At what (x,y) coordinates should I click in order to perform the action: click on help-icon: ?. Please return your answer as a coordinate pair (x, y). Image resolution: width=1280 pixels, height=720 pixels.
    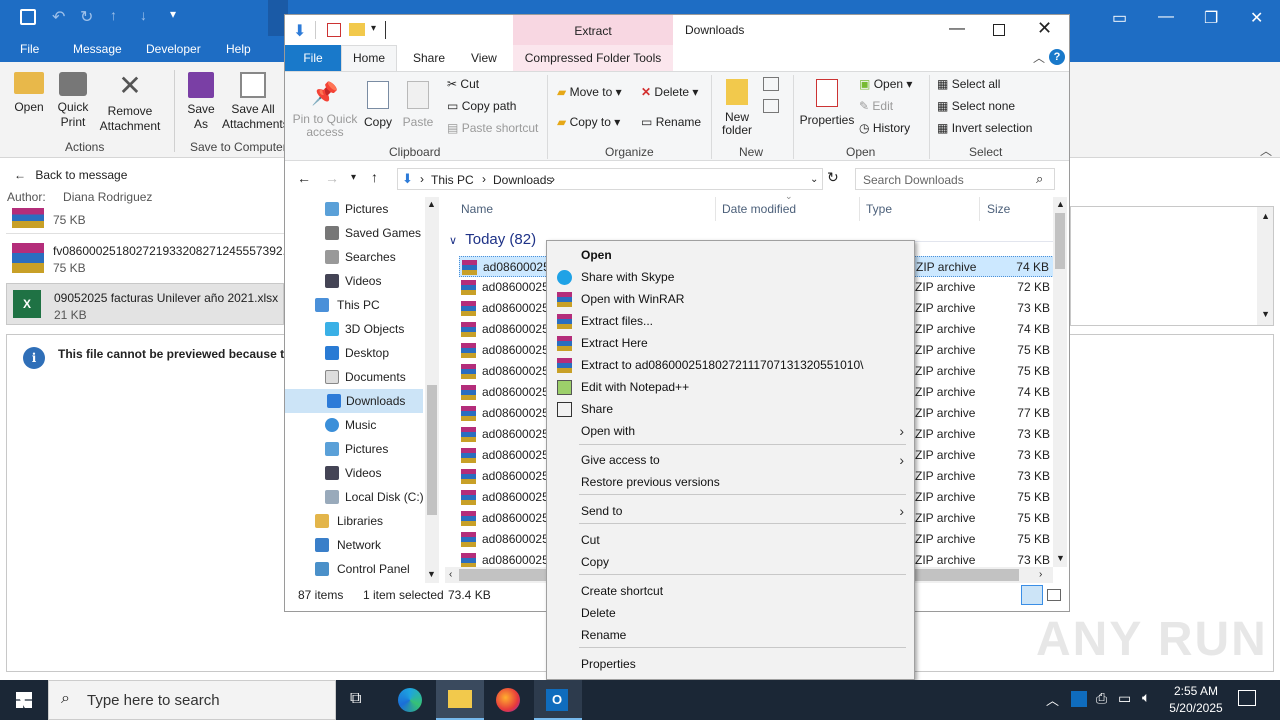
    Looking at the image, I should click on (1057, 57).